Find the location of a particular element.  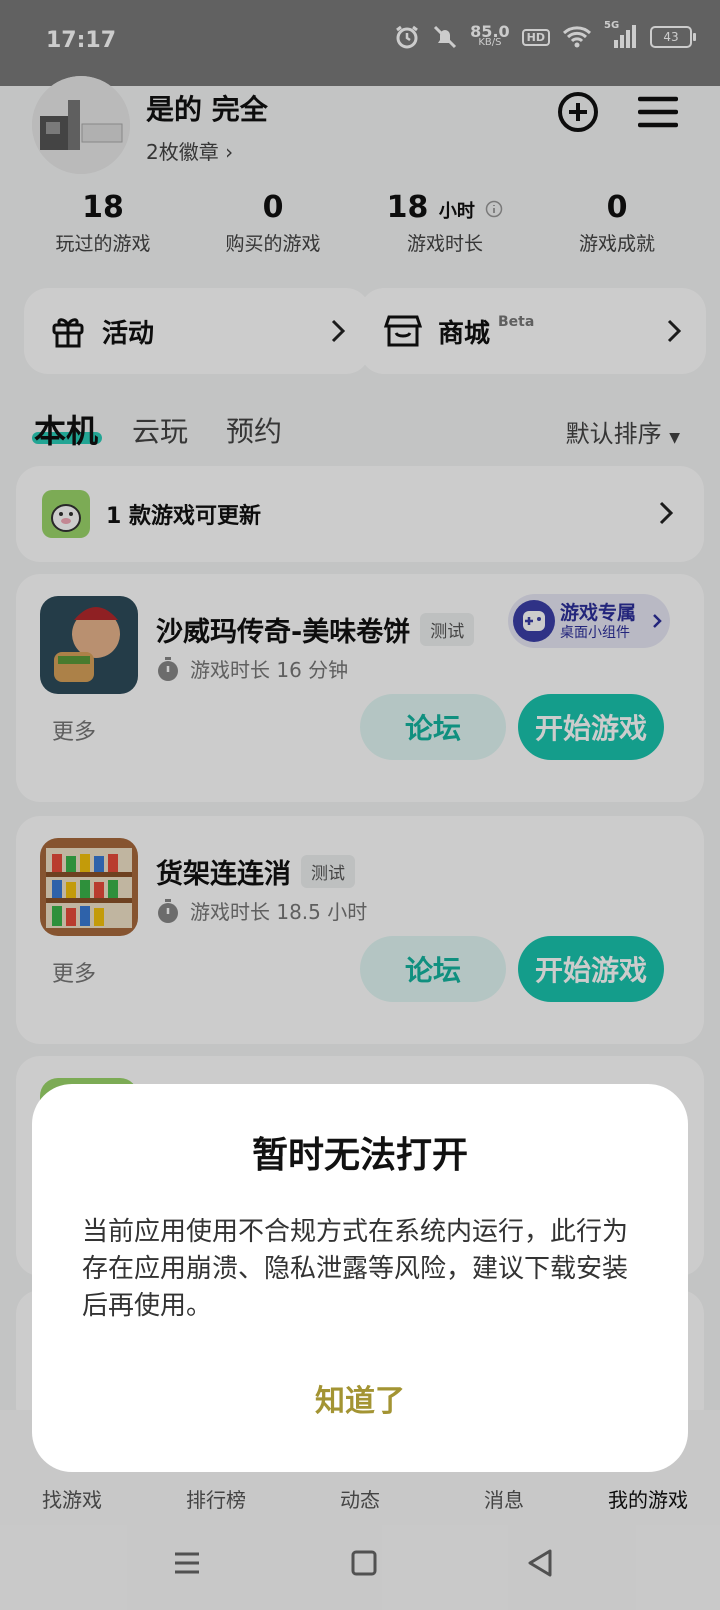

dialog-ok-button: 知道了 is located at coordinates (360, 1398).